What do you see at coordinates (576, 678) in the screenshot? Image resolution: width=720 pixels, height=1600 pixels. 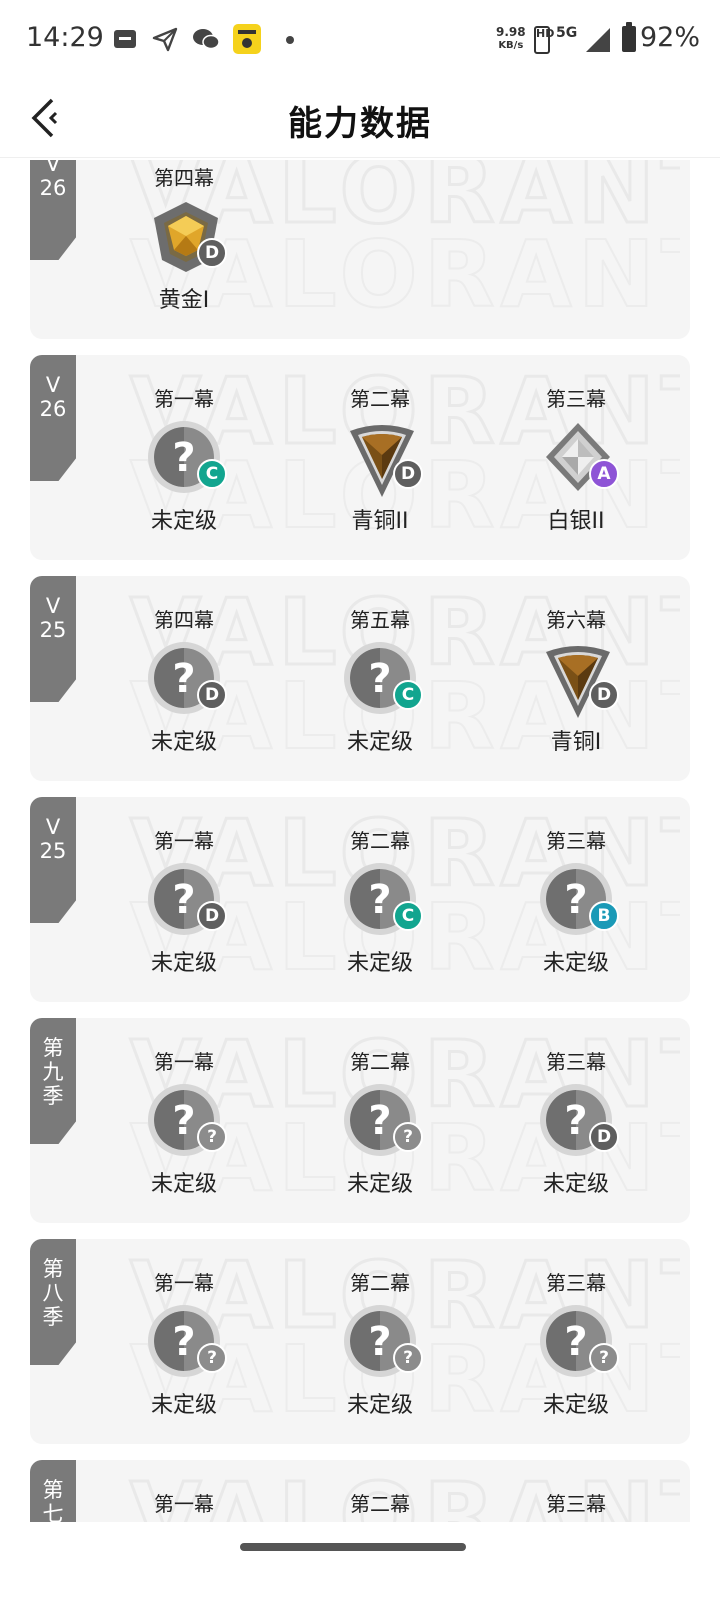 I see `act-item: 第六幕 D 青铜I` at bounding box center [576, 678].